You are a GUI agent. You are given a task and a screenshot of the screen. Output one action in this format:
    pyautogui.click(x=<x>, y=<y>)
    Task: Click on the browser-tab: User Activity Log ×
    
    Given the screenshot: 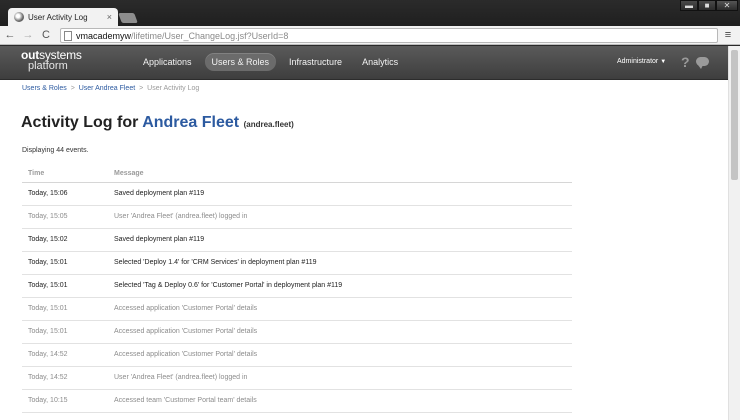 What is the action you would take?
    pyautogui.click(x=63, y=17)
    